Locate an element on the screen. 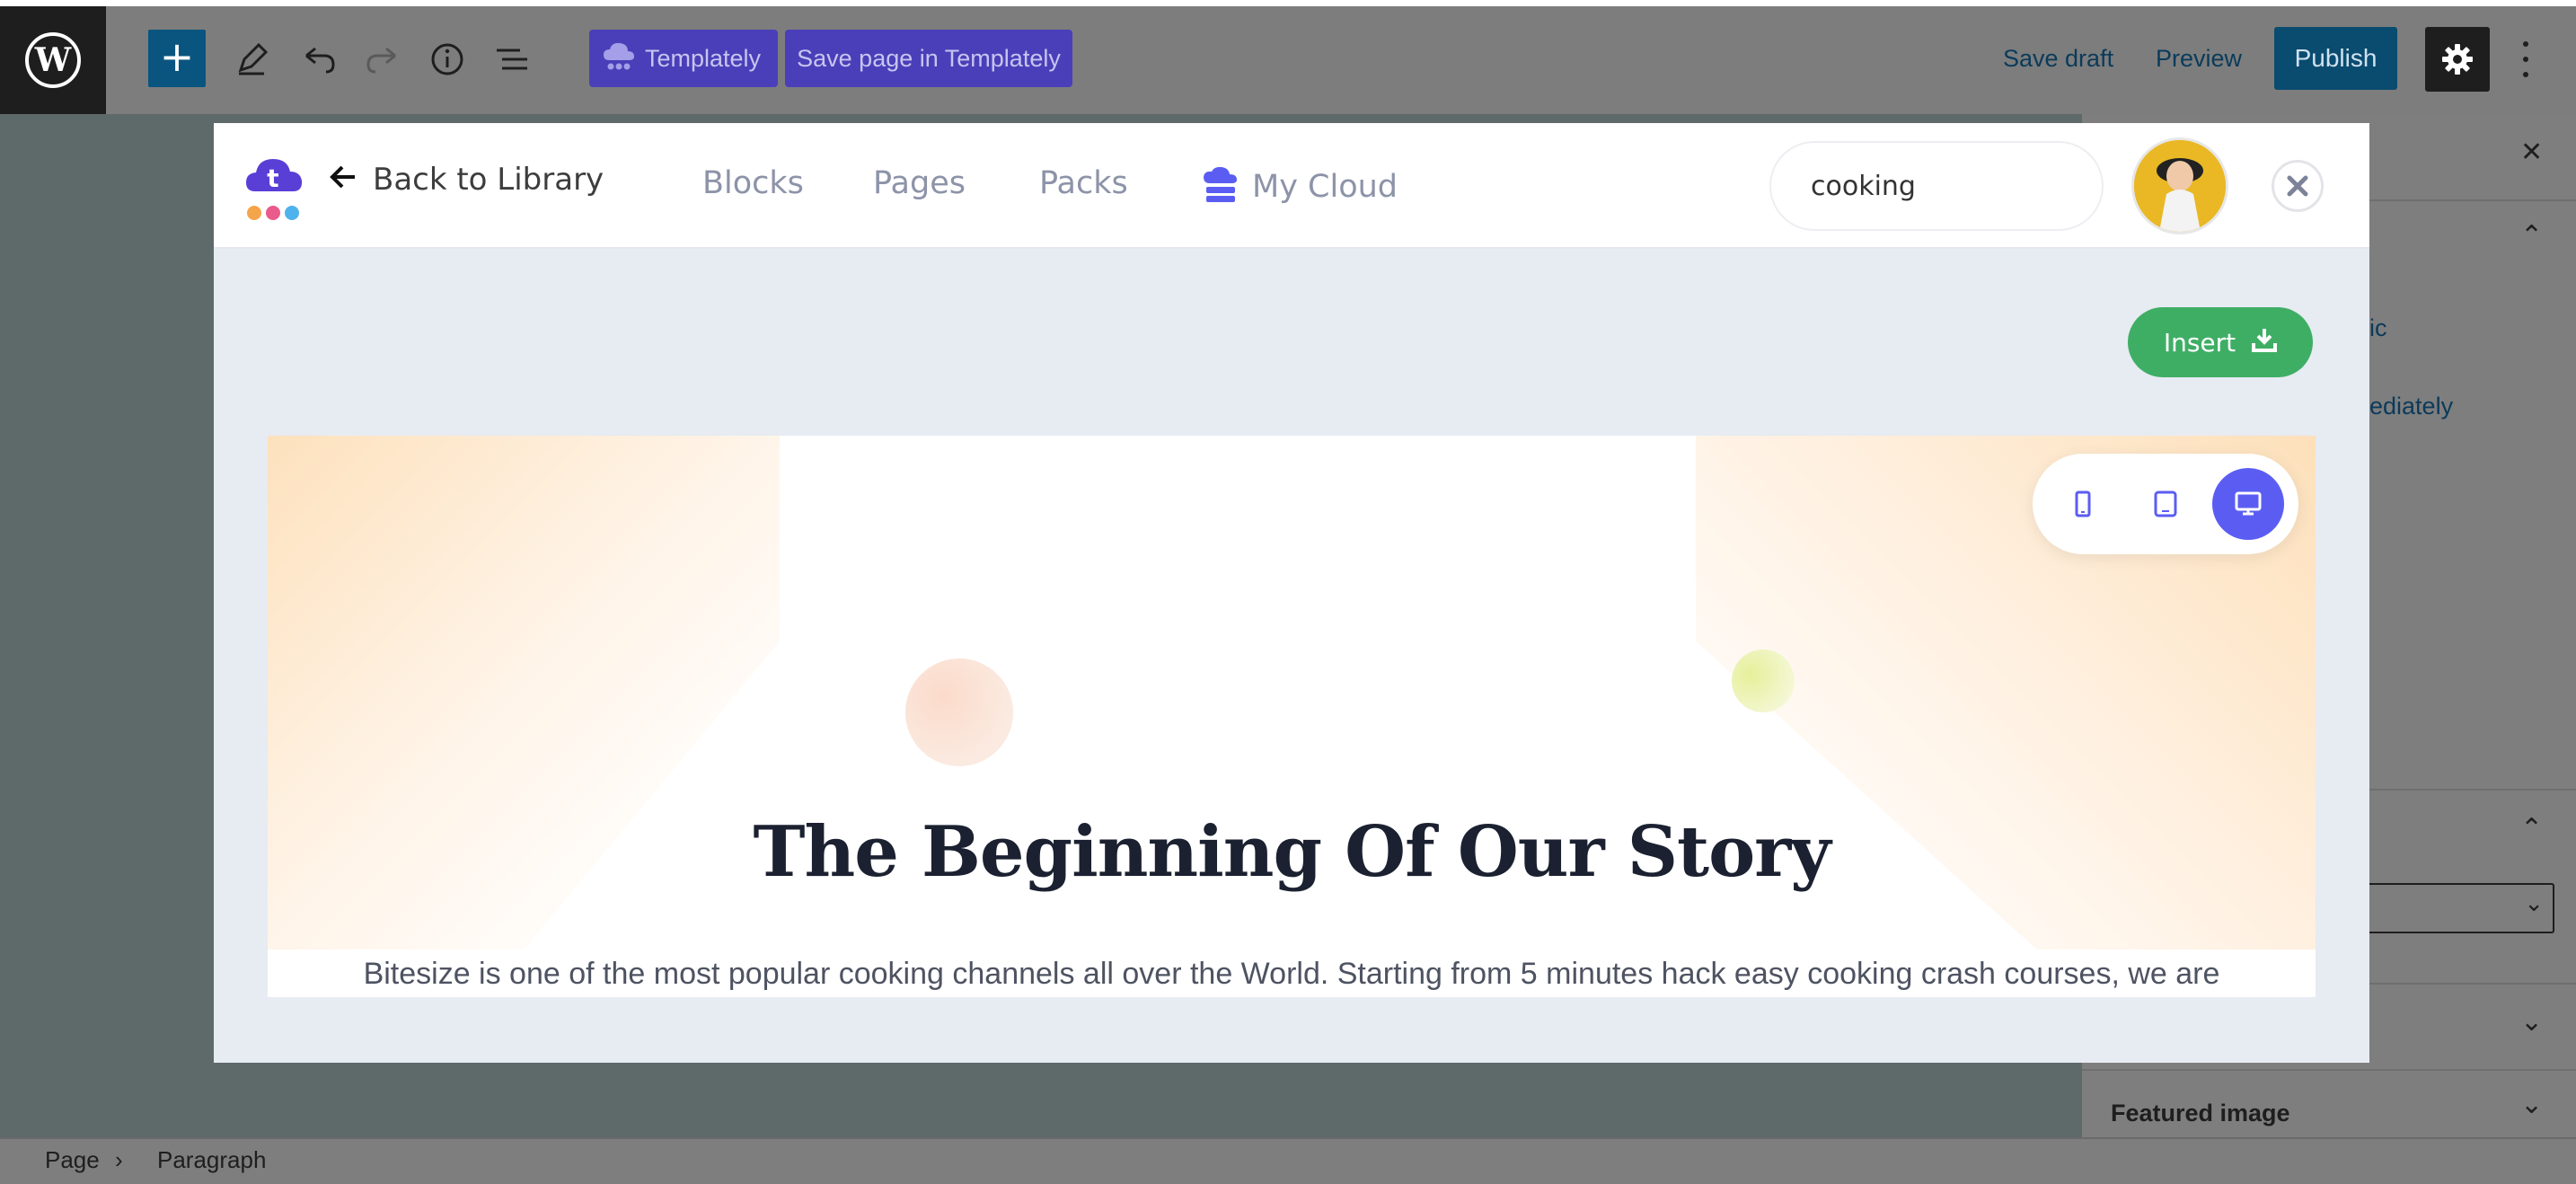 The width and height of the screenshot is (2576, 1184). search-input: cooking is located at coordinates (1936, 186).